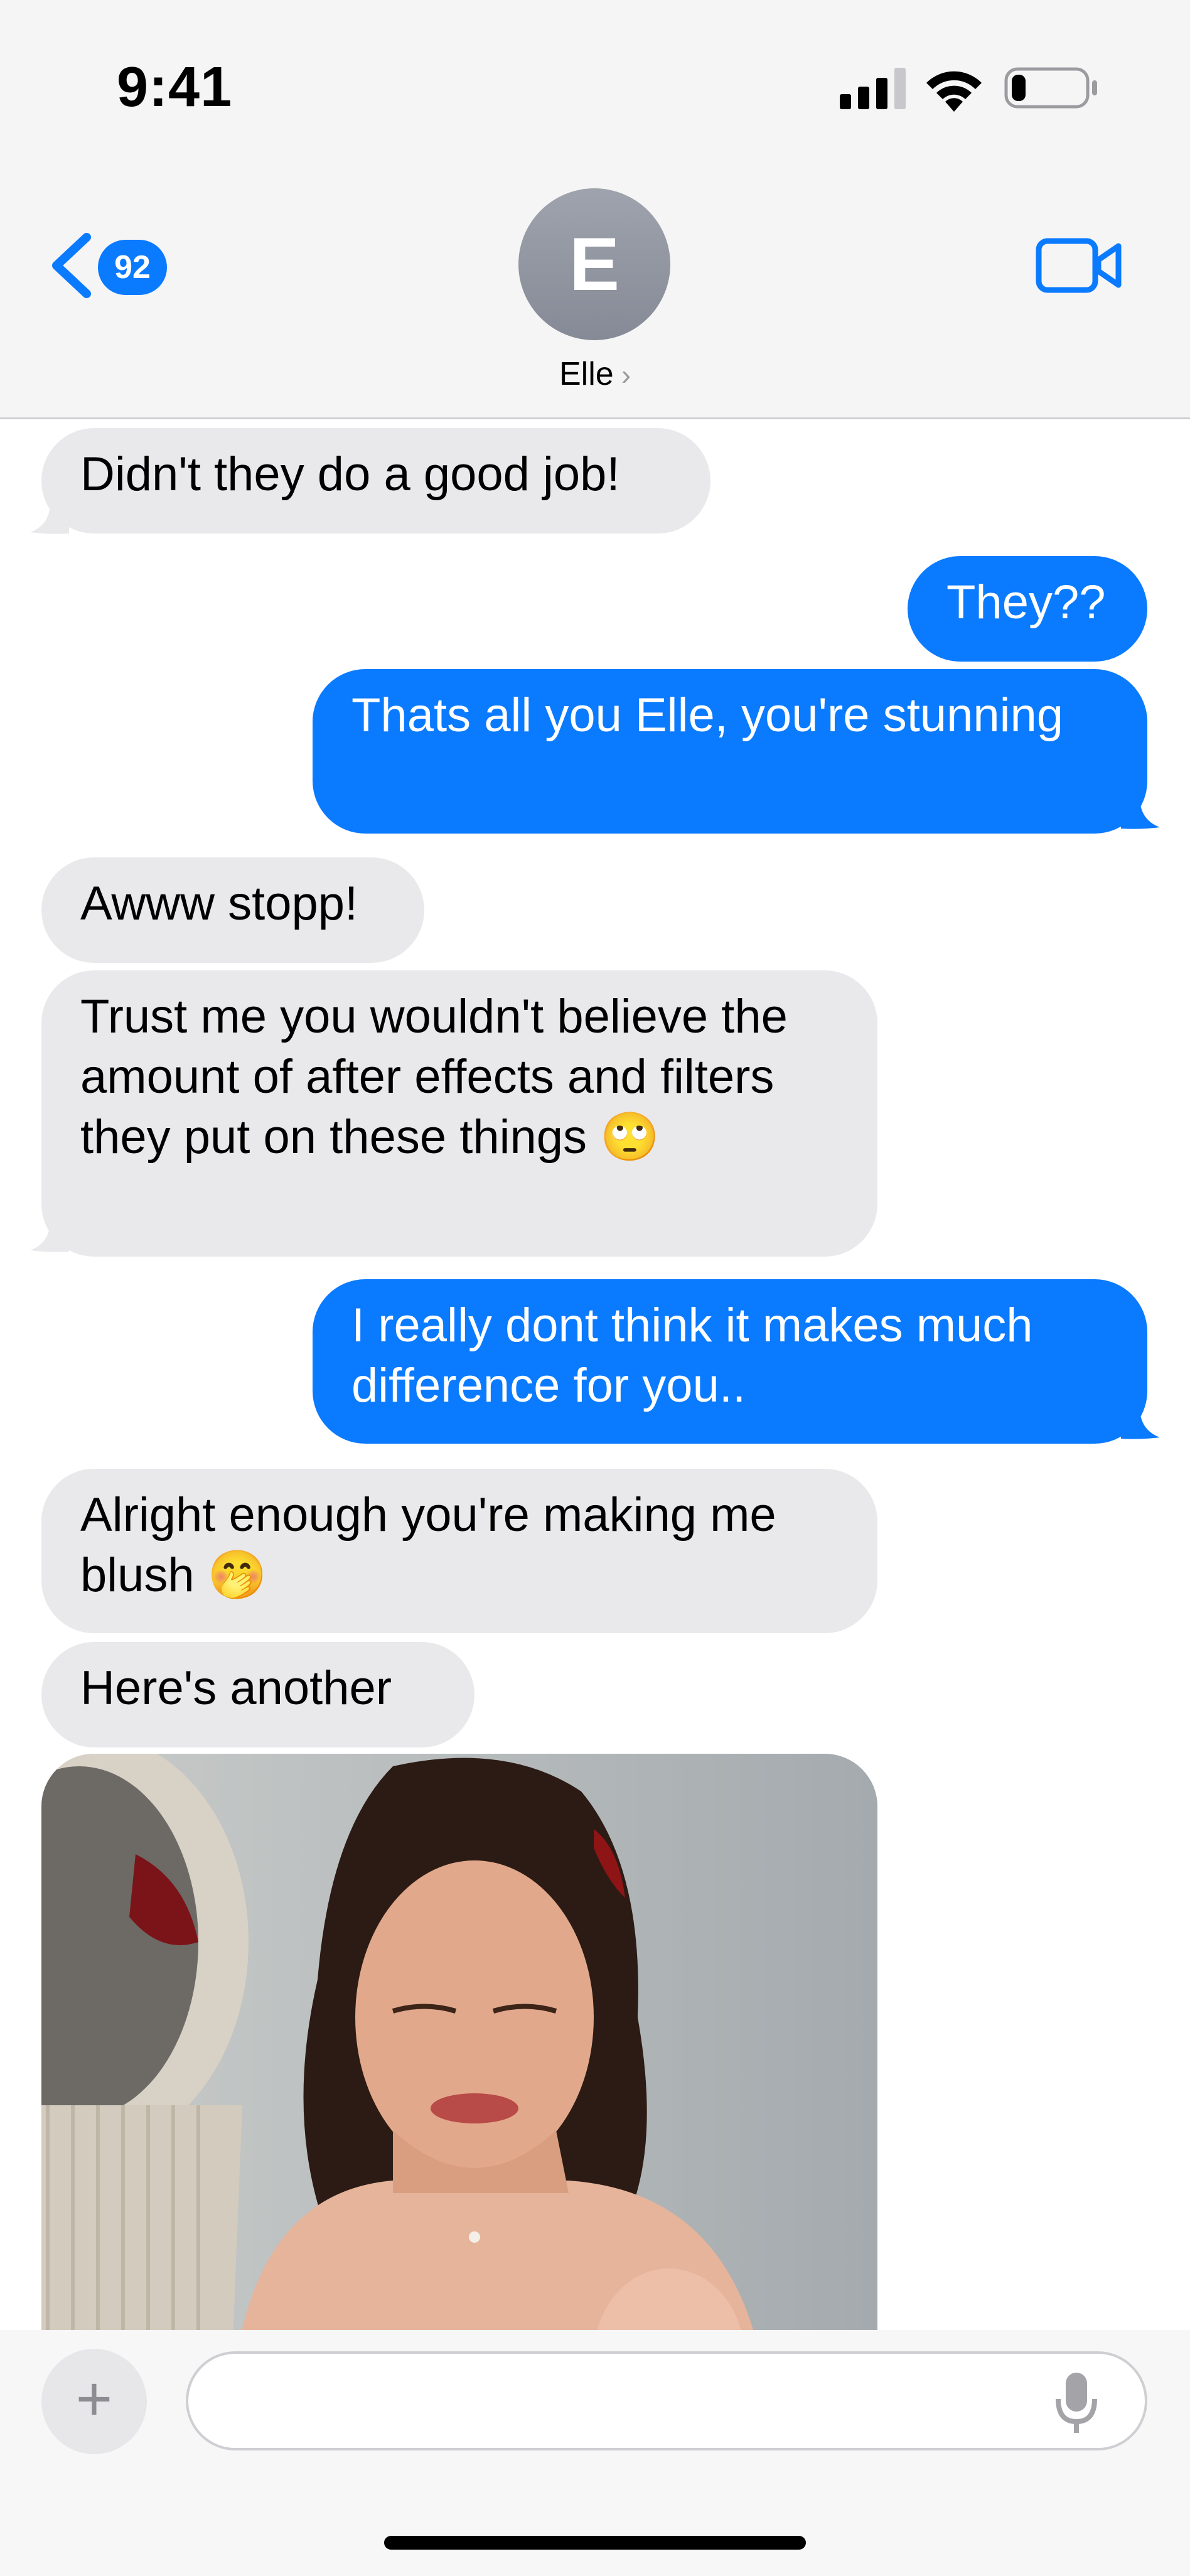  Describe the element at coordinates (94, 2401) in the screenshot. I see `add-attachment-button: +` at that location.